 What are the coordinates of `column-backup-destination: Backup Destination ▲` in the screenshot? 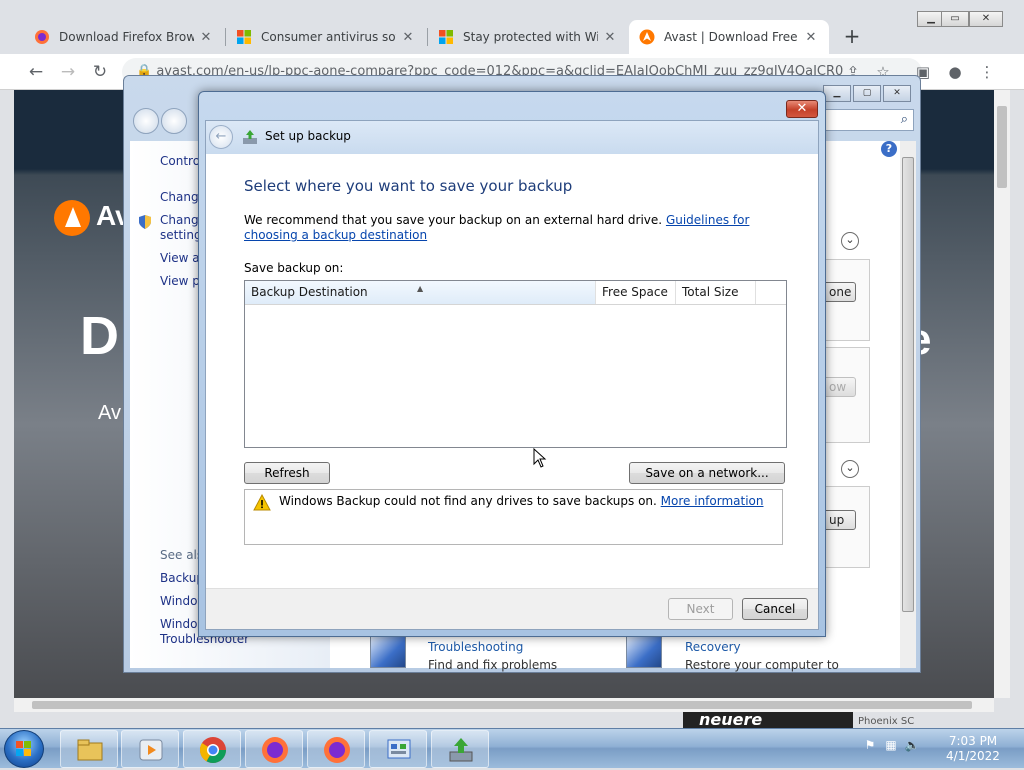 It's located at (420, 292).